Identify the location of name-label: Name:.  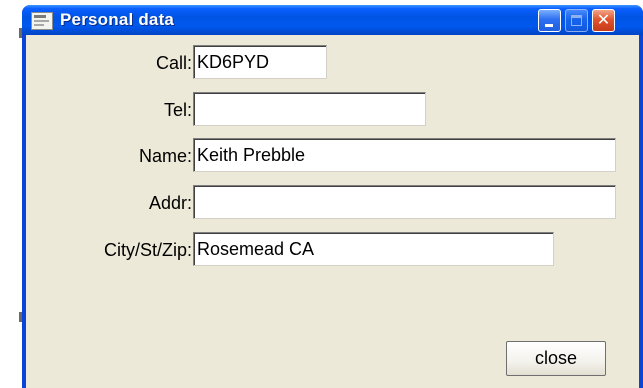
(165, 156).